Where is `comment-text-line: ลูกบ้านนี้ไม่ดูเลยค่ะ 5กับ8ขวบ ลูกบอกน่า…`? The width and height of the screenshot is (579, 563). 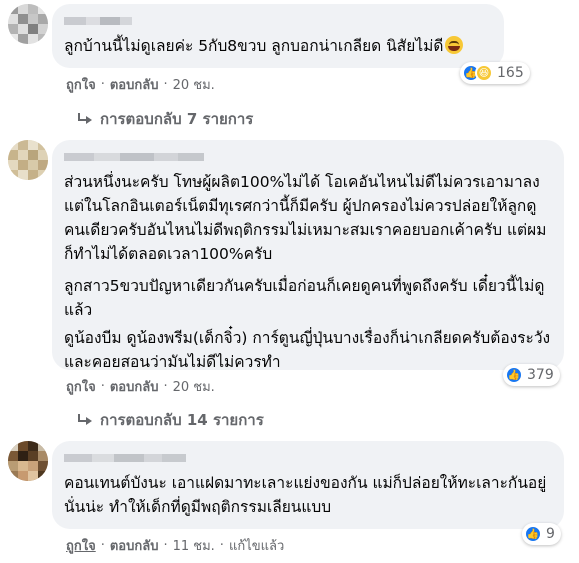 comment-text-line: ลูกบ้านนี้ไม่ดูเลยค่ะ 5กับ8ขวบ ลูกบอกน่า… is located at coordinates (254, 46).